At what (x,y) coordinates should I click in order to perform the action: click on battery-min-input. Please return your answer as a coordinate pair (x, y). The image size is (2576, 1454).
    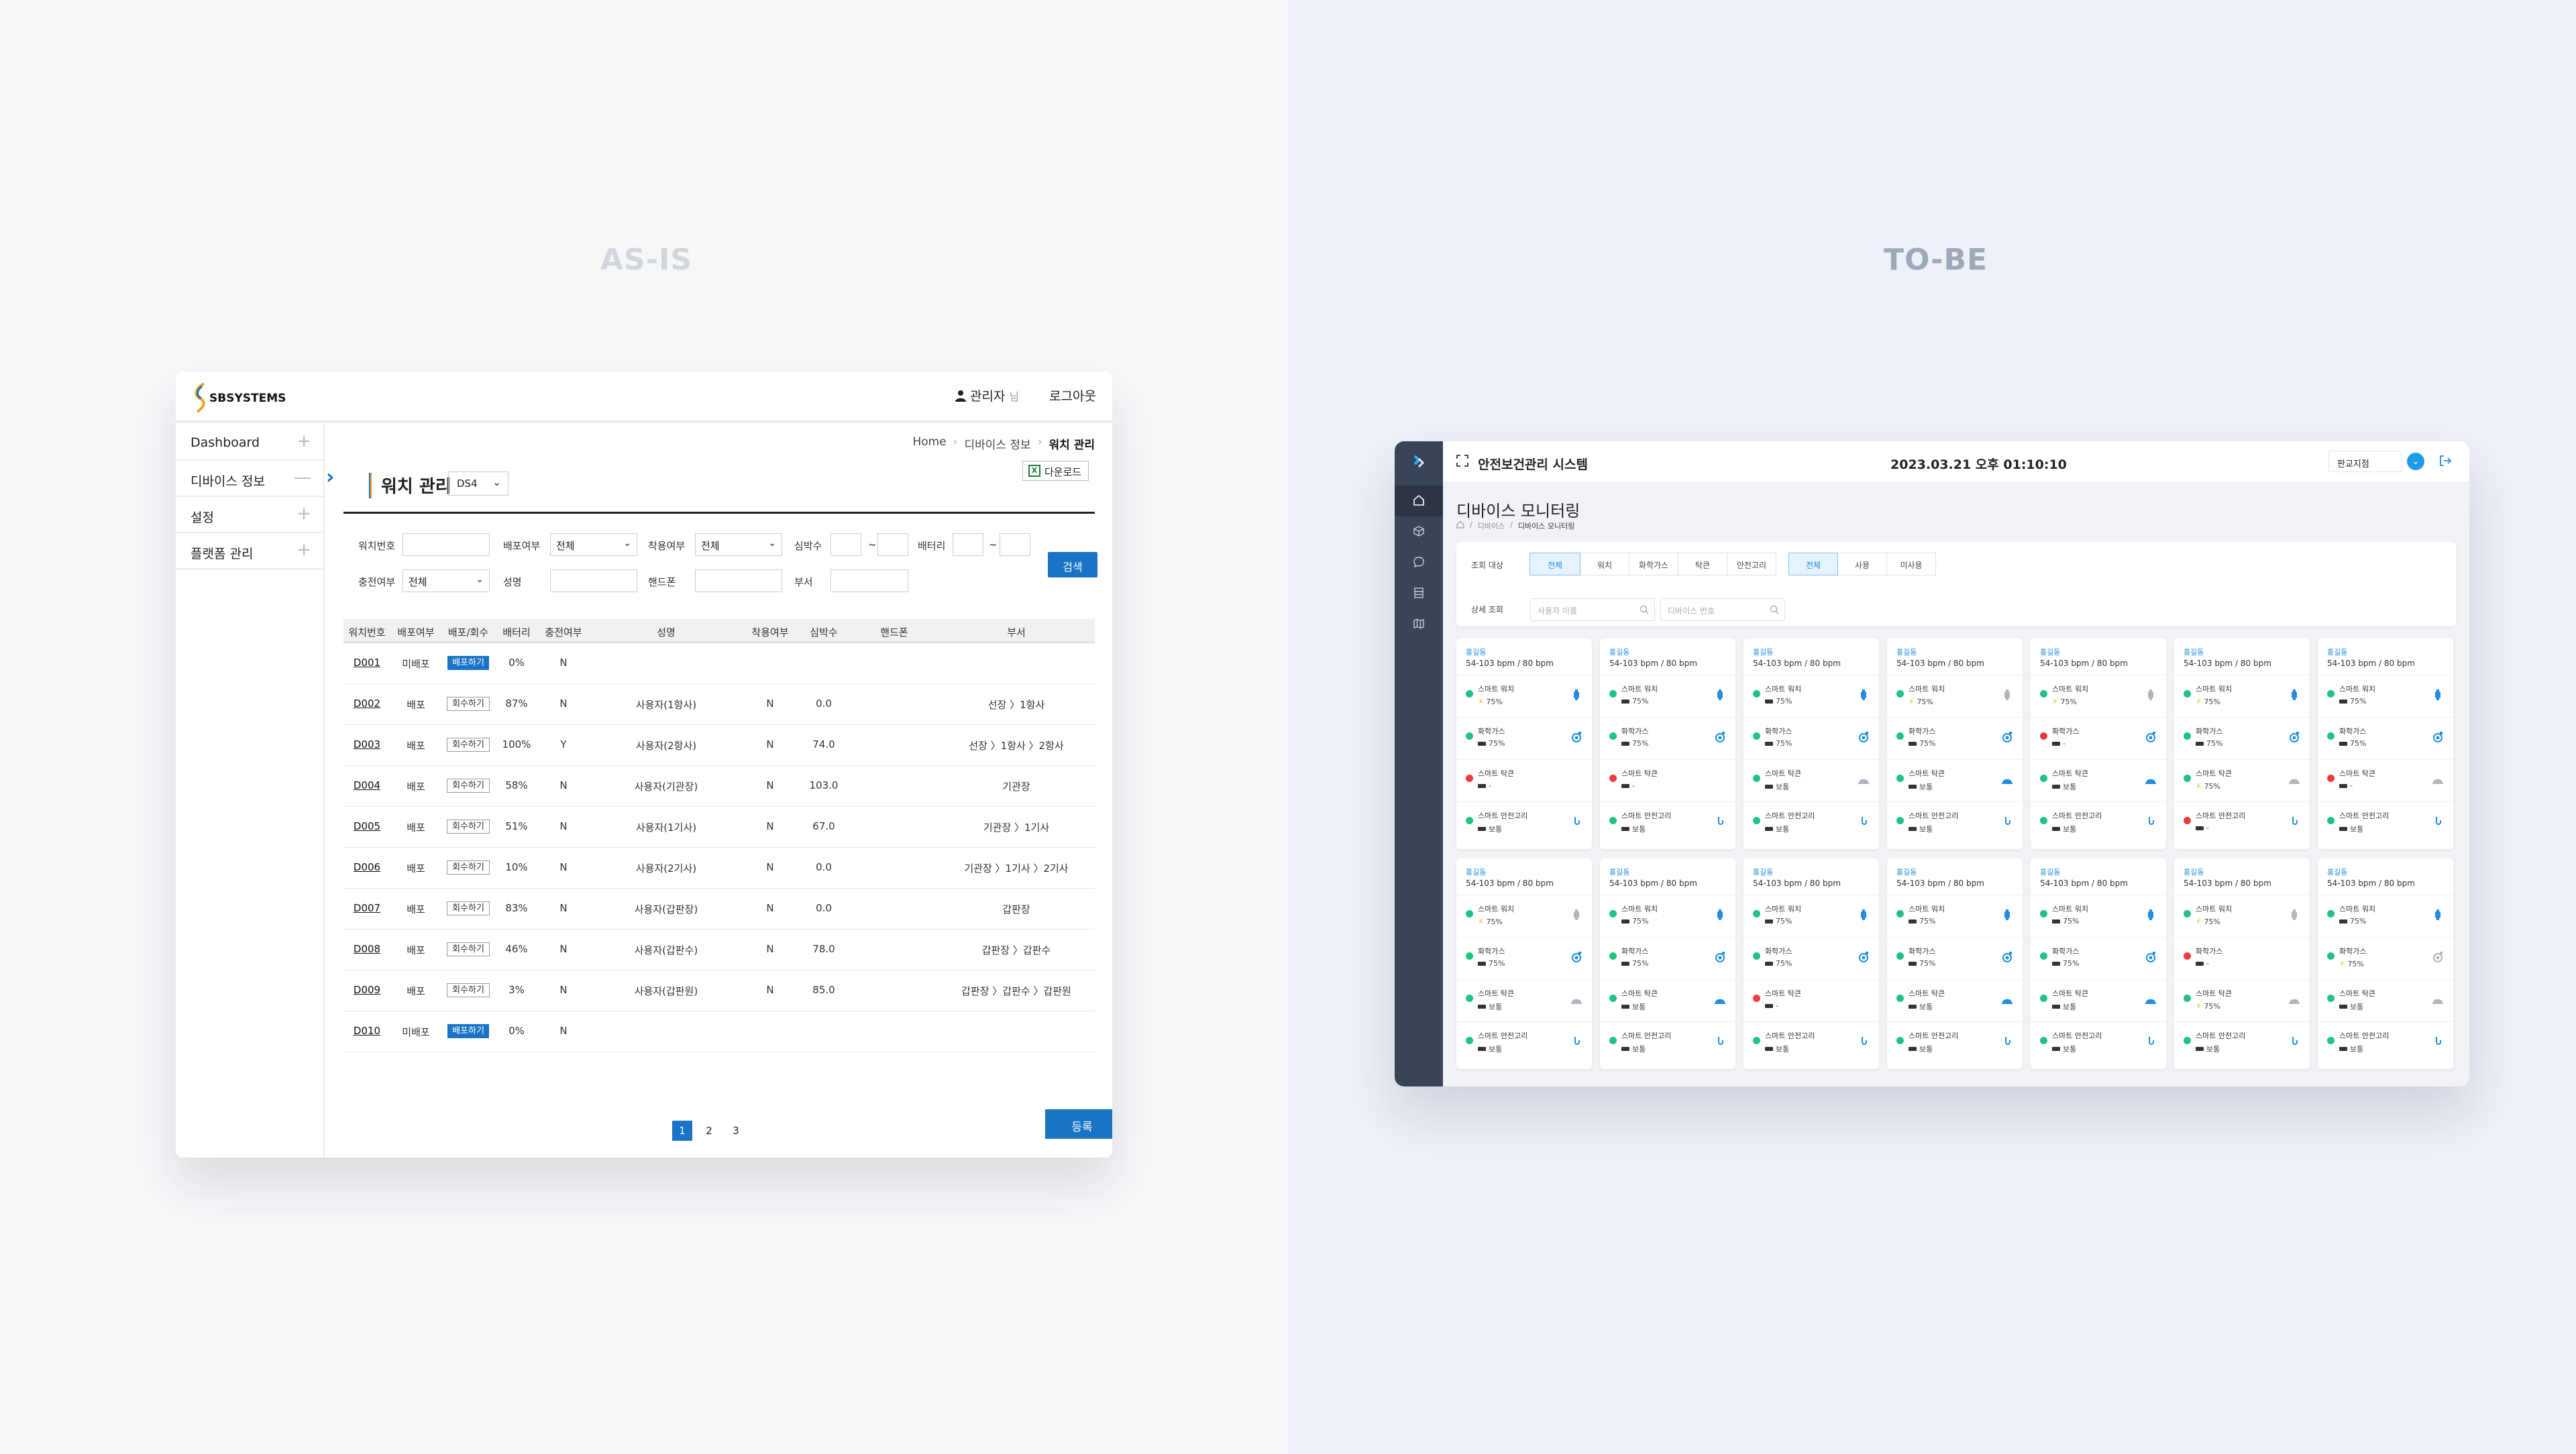
    Looking at the image, I should click on (968, 544).